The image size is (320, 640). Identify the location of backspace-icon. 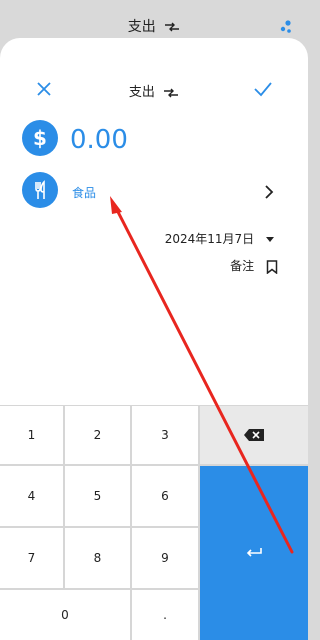
(254, 435).